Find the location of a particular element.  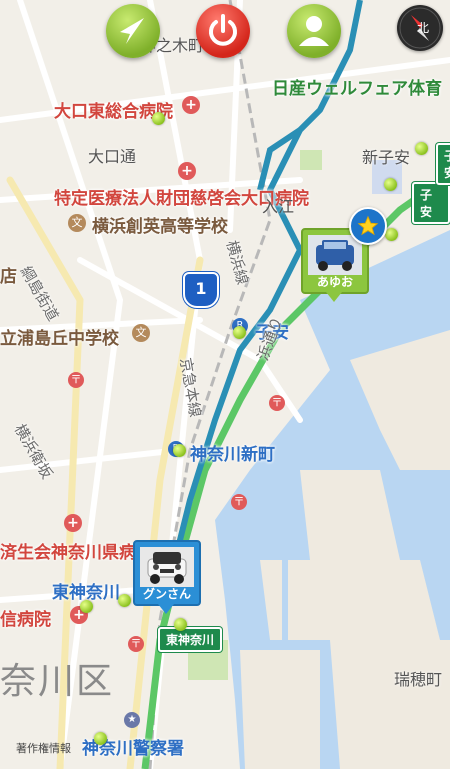

label-mizuho: 瑞穂町 is located at coordinates (418, 679).